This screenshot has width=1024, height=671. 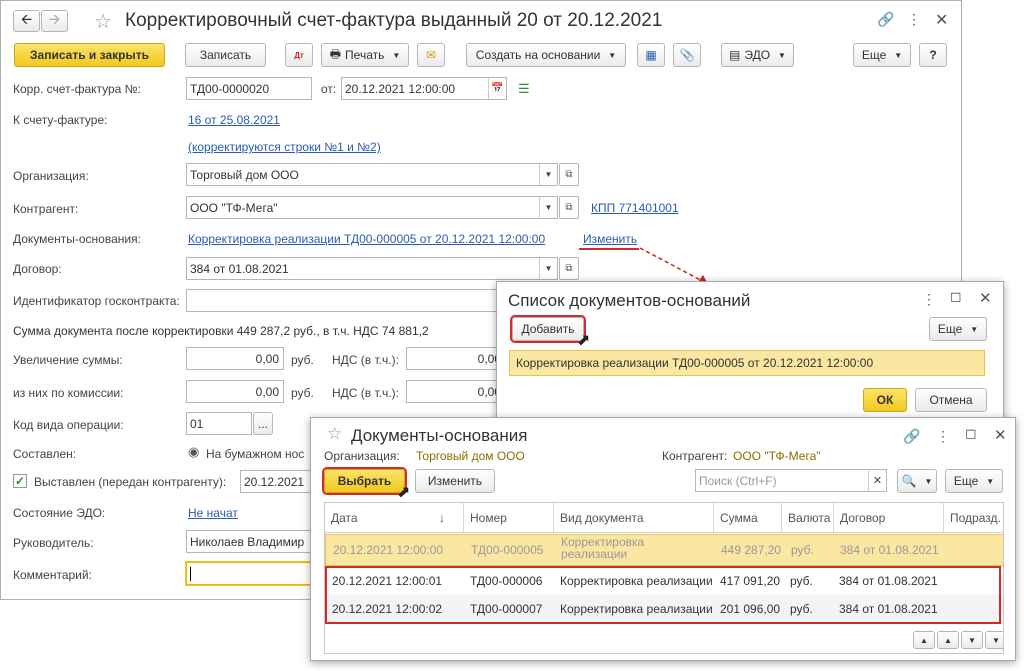 I want to click on back-button: 🡨, so click(x=26, y=21).